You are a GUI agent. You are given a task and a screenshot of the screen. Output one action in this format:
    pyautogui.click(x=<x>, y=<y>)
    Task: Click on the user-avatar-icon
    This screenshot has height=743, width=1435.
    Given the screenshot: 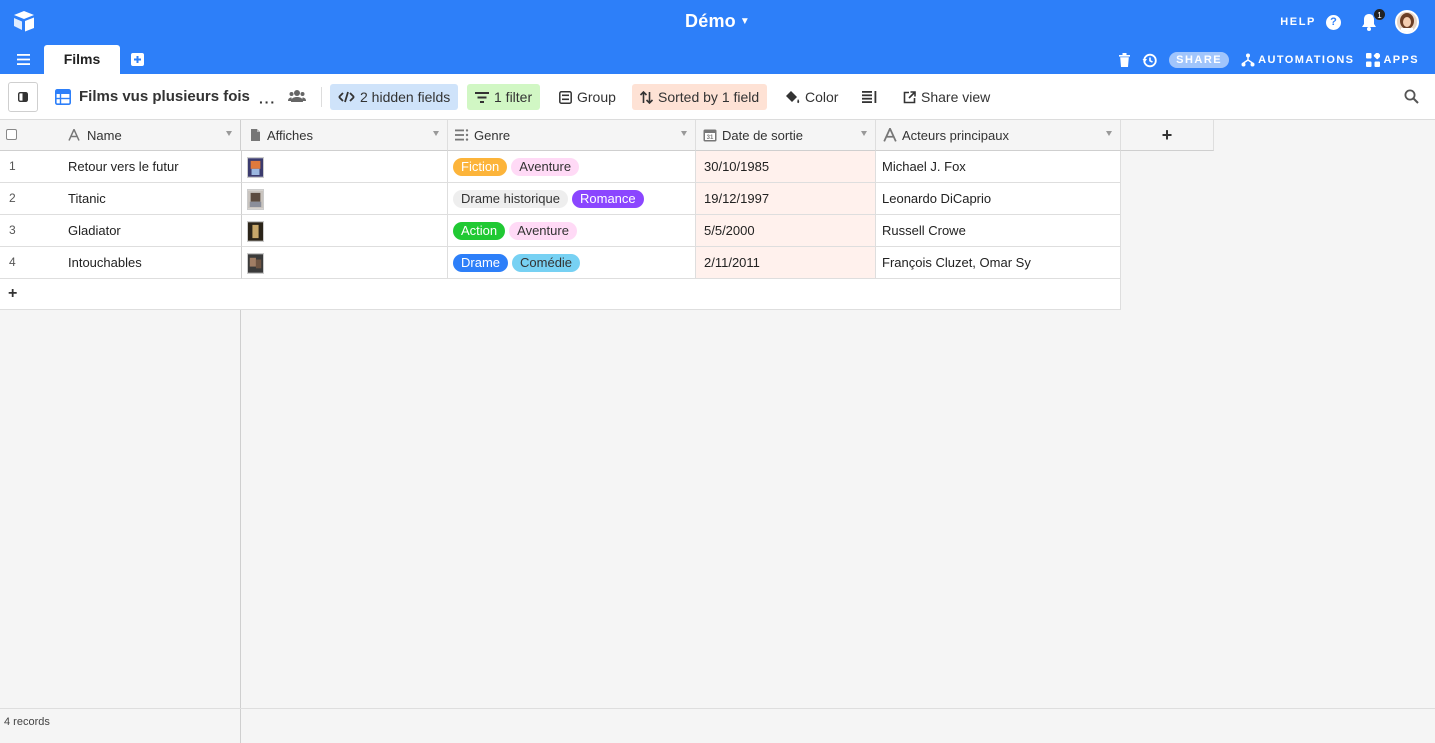 What is the action you would take?
    pyautogui.click(x=1407, y=22)
    